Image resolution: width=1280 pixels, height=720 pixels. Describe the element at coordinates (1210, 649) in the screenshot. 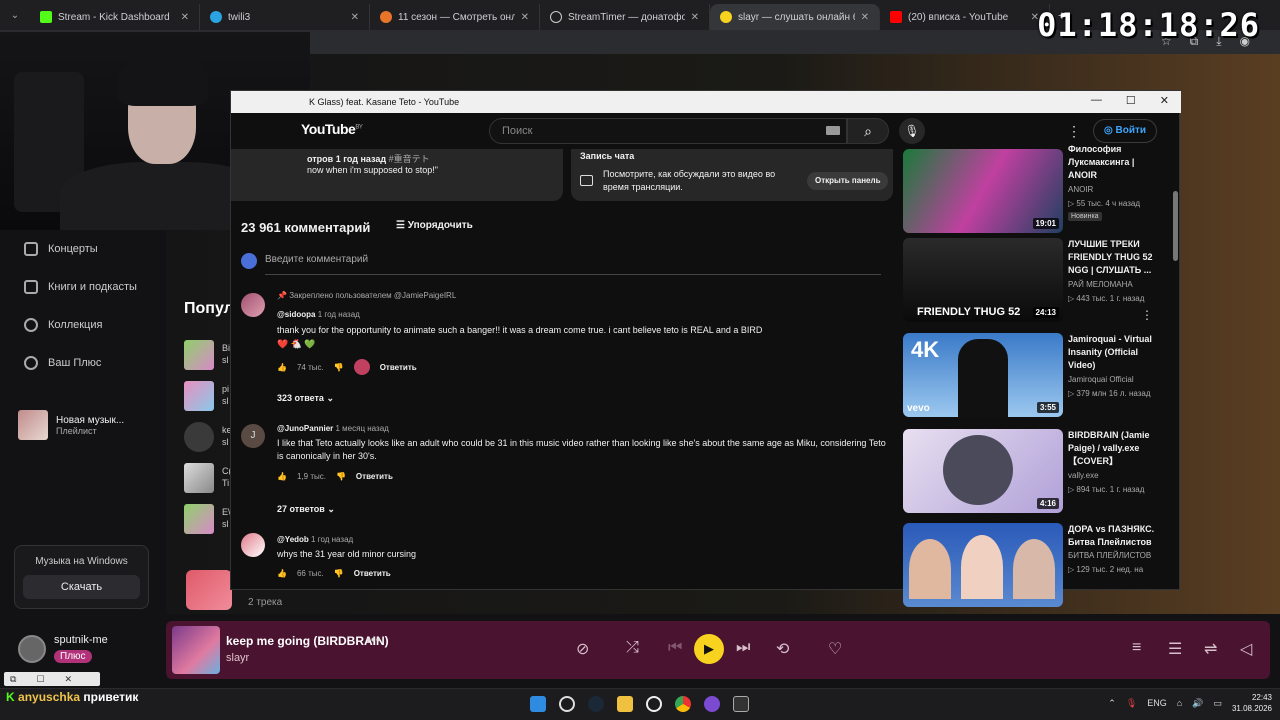

I see `equalizer-icon: ⇌` at that location.